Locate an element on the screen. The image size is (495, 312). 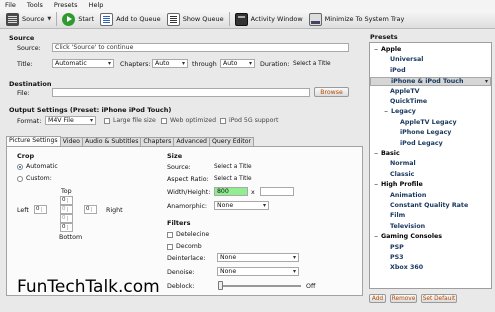
crop-left-label: Left is located at coordinates (23, 210).